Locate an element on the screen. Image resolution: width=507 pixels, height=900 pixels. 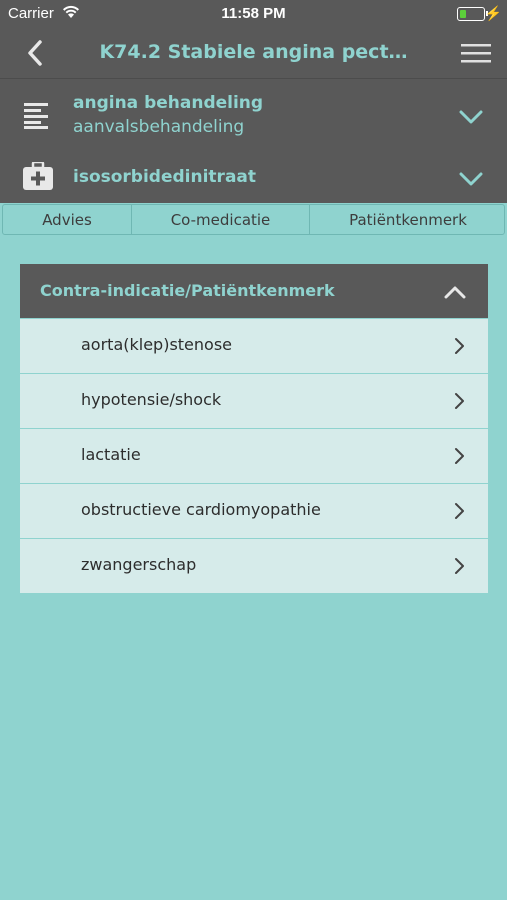
list-item-label: obstructieve cardiomyopathie is located at coordinates (201, 509).